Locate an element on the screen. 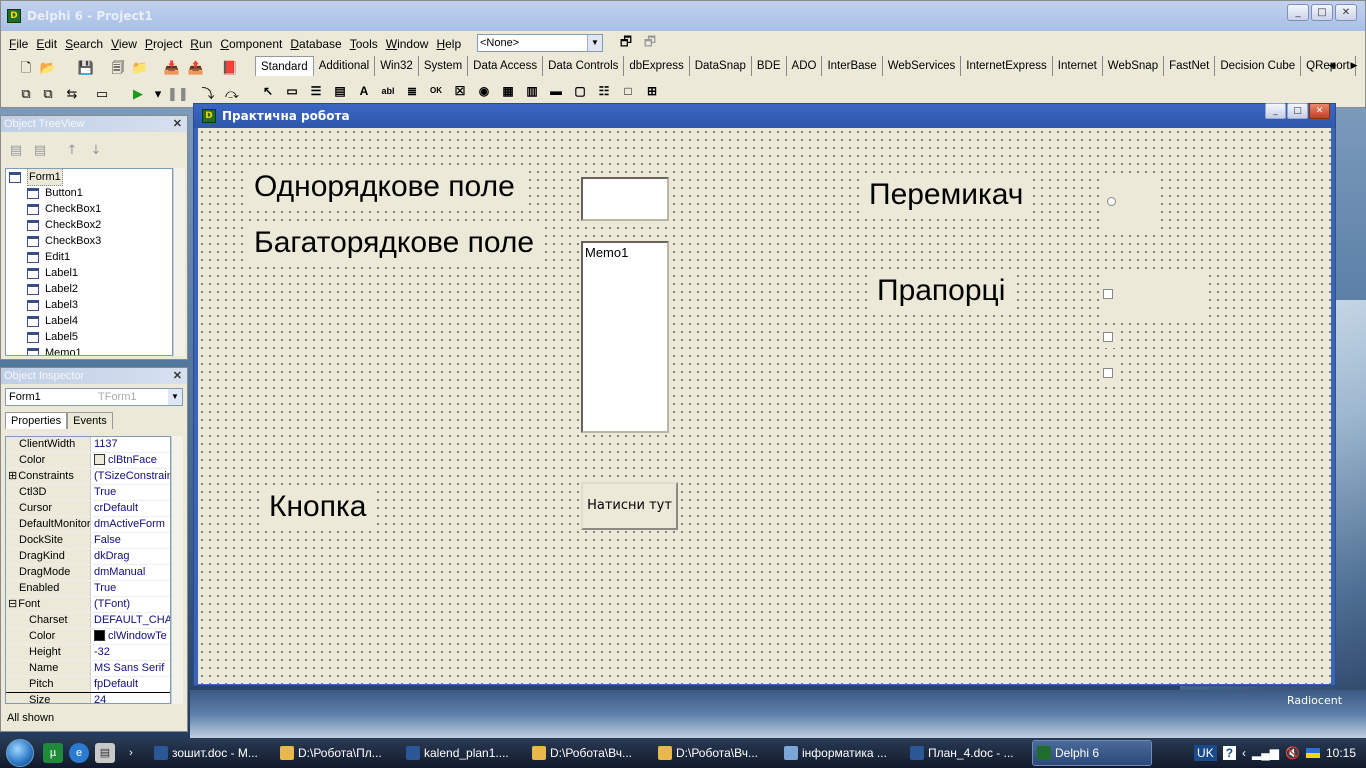 The height and width of the screenshot is (768, 1366). menu-edit: Edit is located at coordinates (46, 44).